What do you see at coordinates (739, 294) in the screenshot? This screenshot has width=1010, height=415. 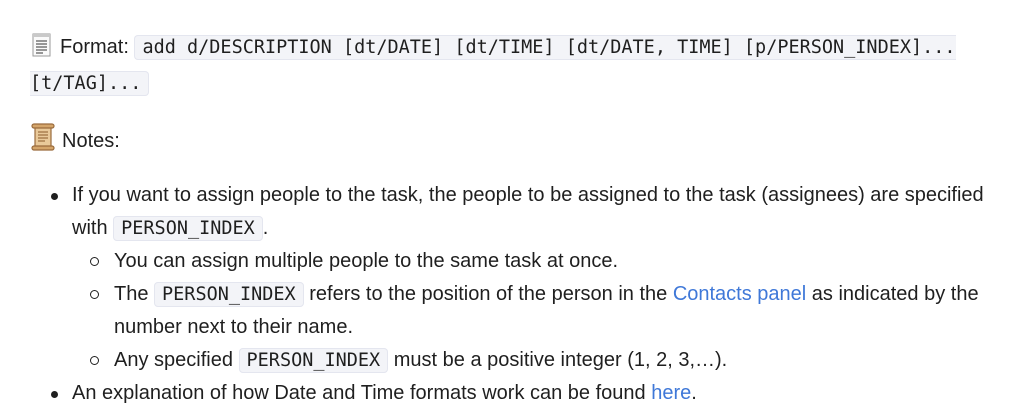 I see `contacts-panel-link: Contacts panel` at bounding box center [739, 294].